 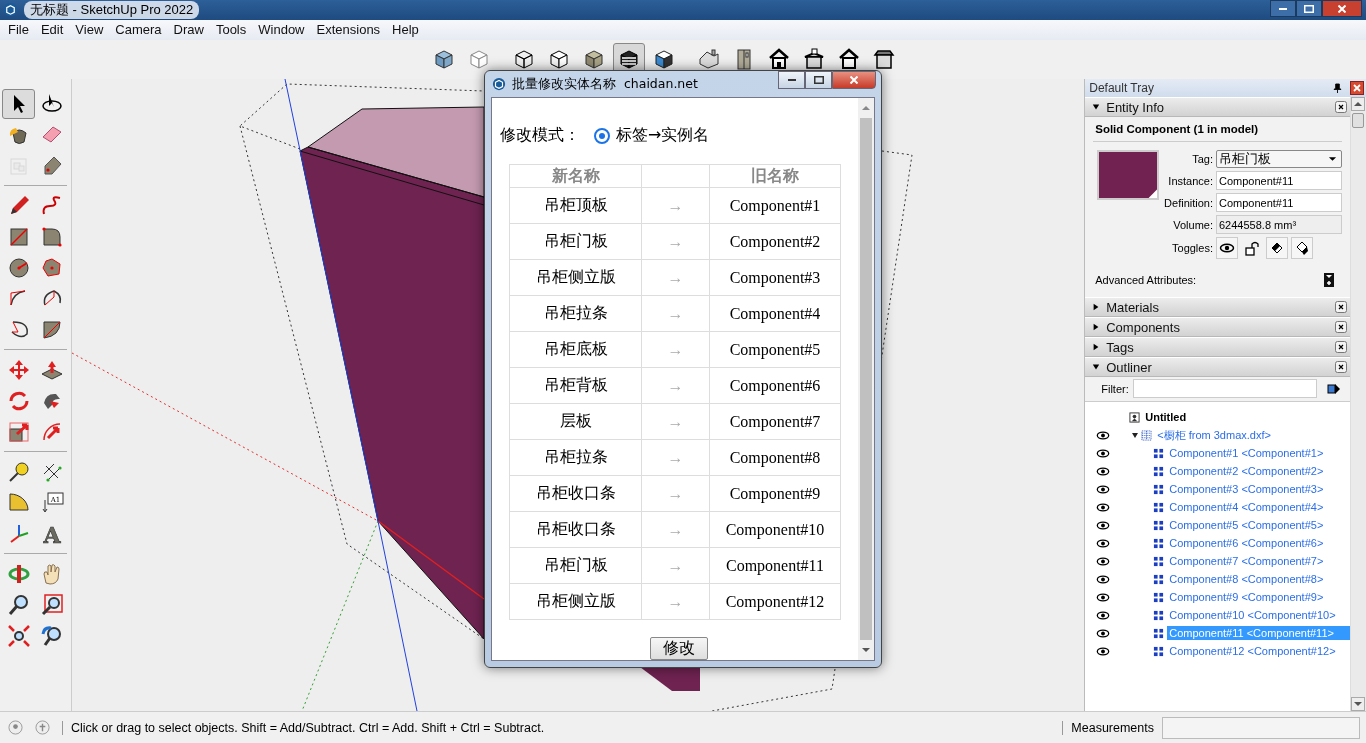 I want to click on panel-header: Outliner, so click(x=1217, y=367).